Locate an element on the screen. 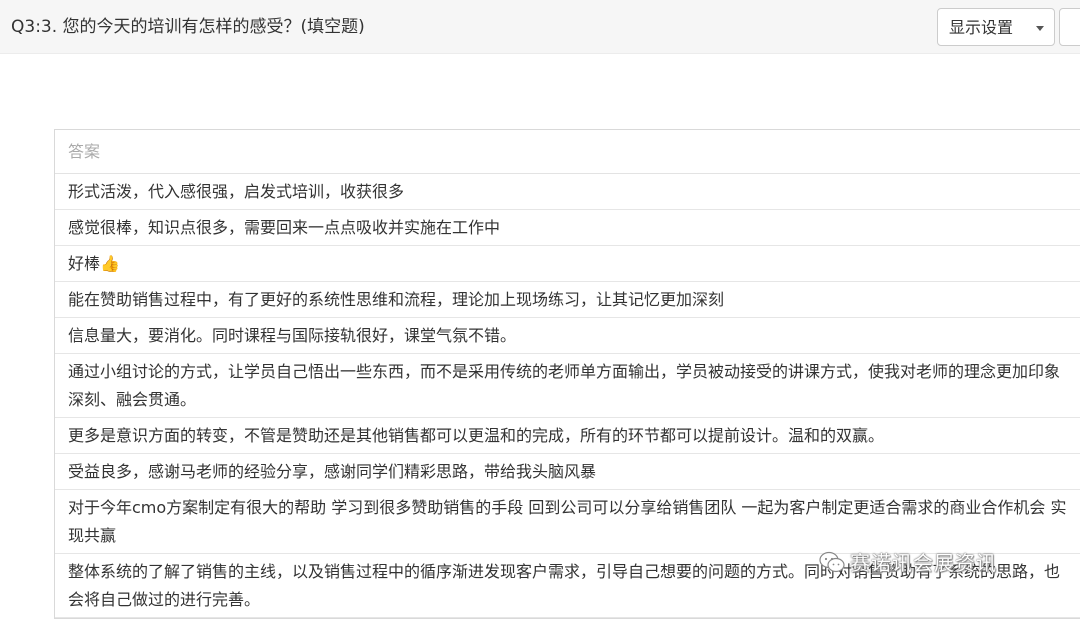 This screenshot has width=1080, height=619. table-row: 感觉很棒，知识点很多，需要回来一点点吸收并实施在工作中 is located at coordinates (567, 228).